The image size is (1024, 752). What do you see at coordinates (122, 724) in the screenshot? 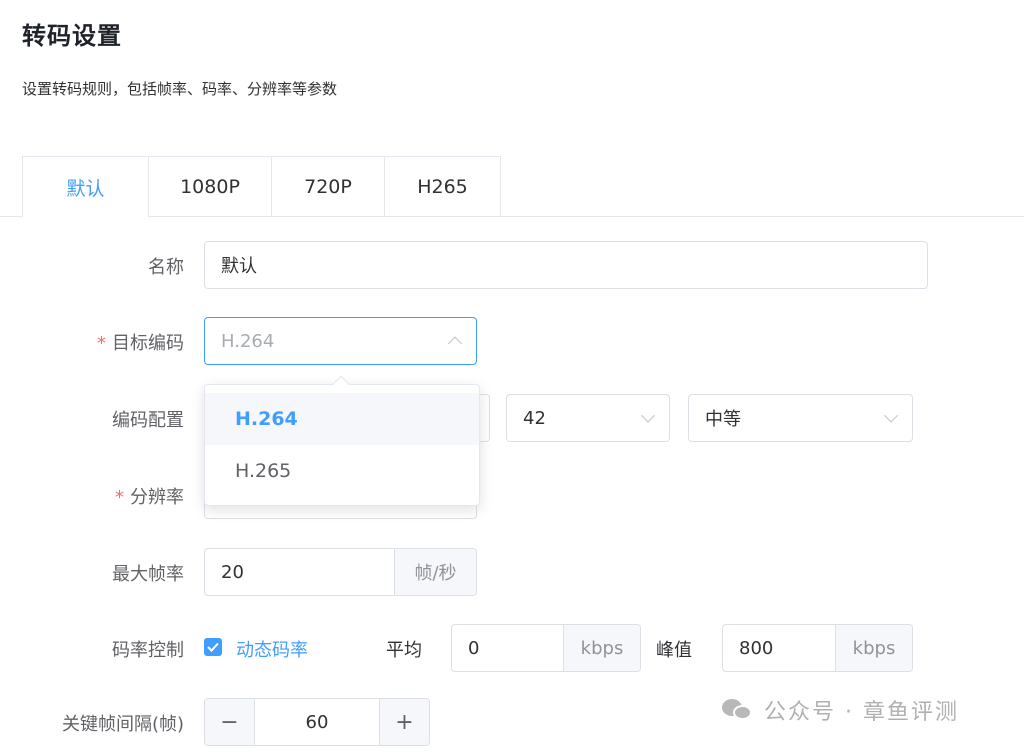
I see `keyframe-label: 关键帧间隔(帧)` at bounding box center [122, 724].